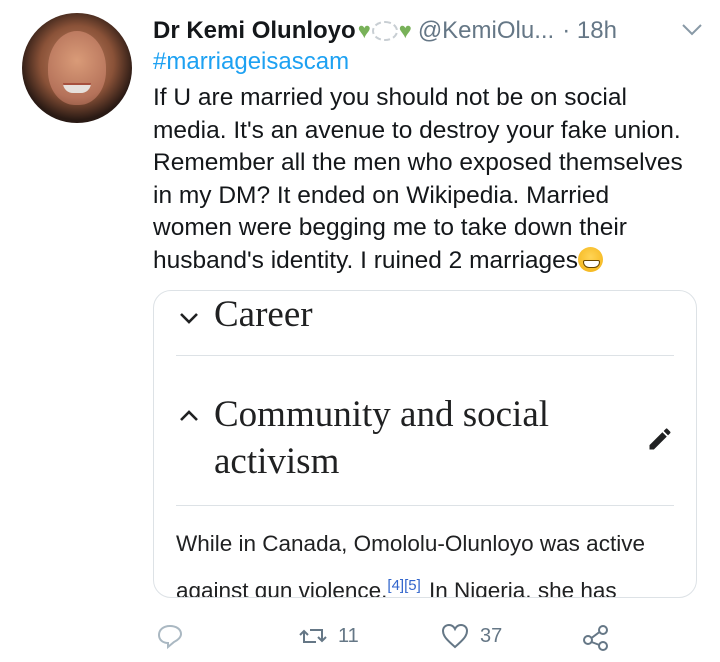 The width and height of the screenshot is (720, 662). Describe the element at coordinates (313, 636) in the screenshot. I see `retweet-icon` at that location.